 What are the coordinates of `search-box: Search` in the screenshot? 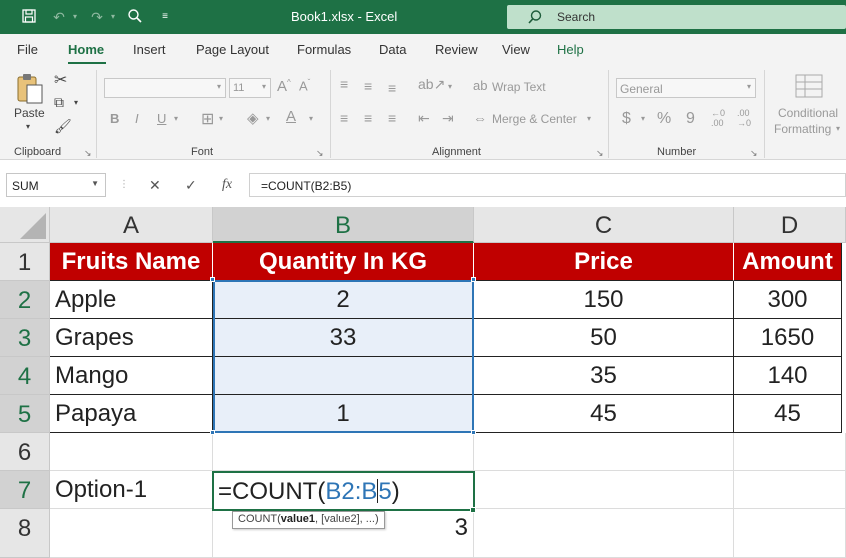 It's located at (676, 17).